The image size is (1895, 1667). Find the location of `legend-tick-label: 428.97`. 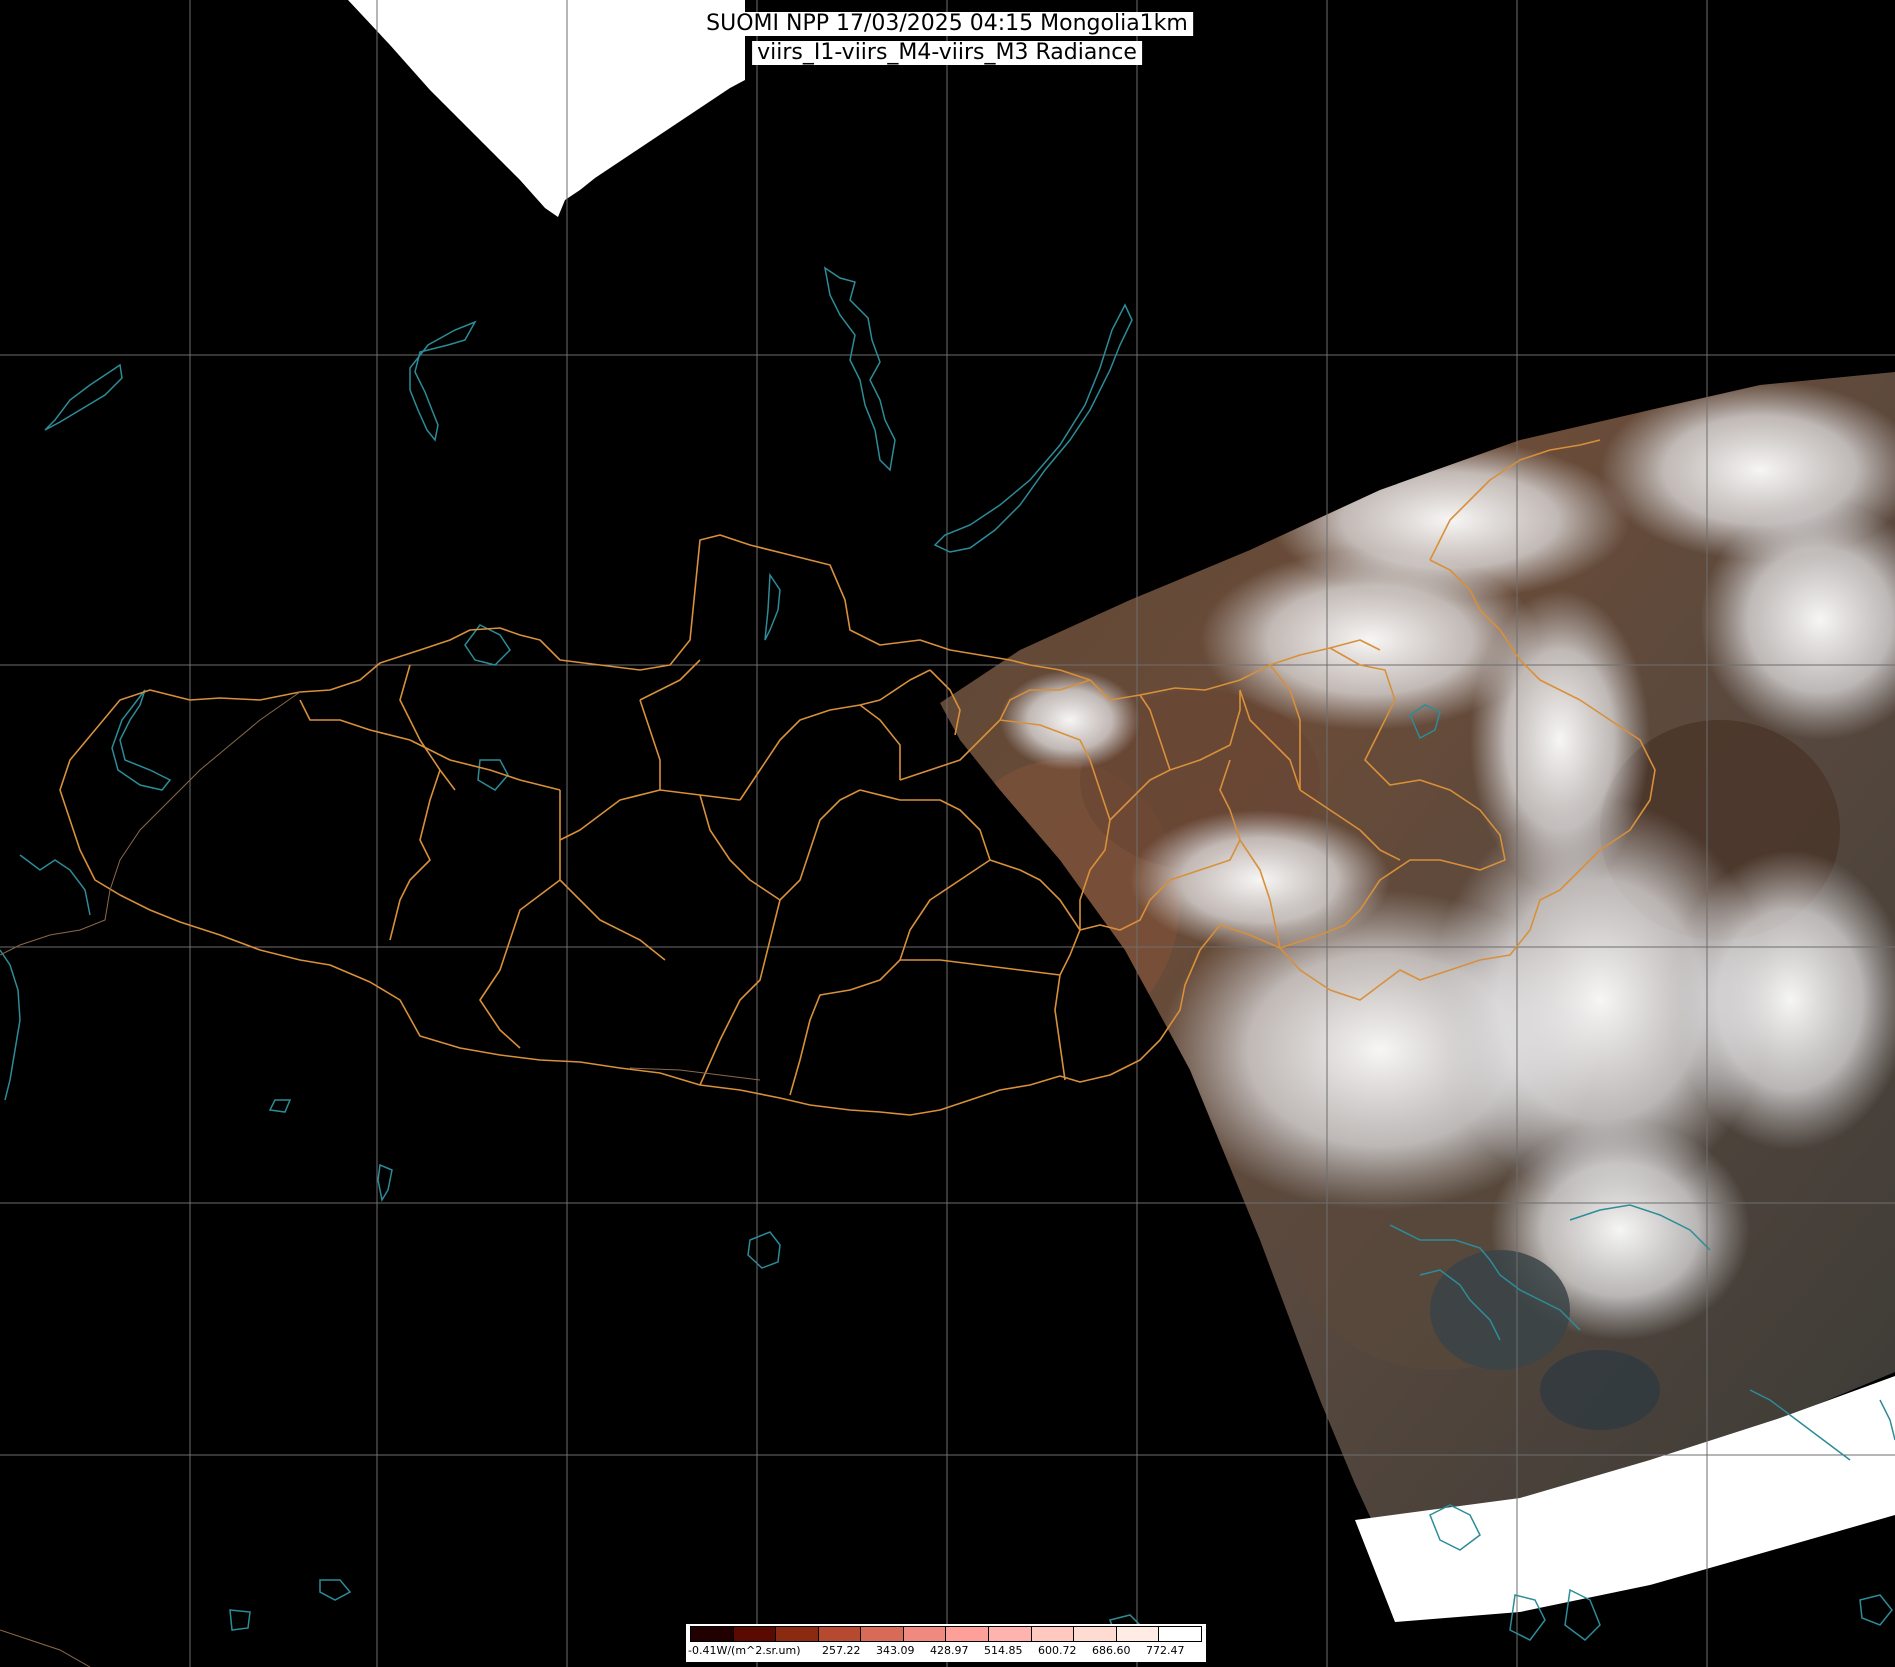

legend-tick-label: 428.97 is located at coordinates (949, 1650).